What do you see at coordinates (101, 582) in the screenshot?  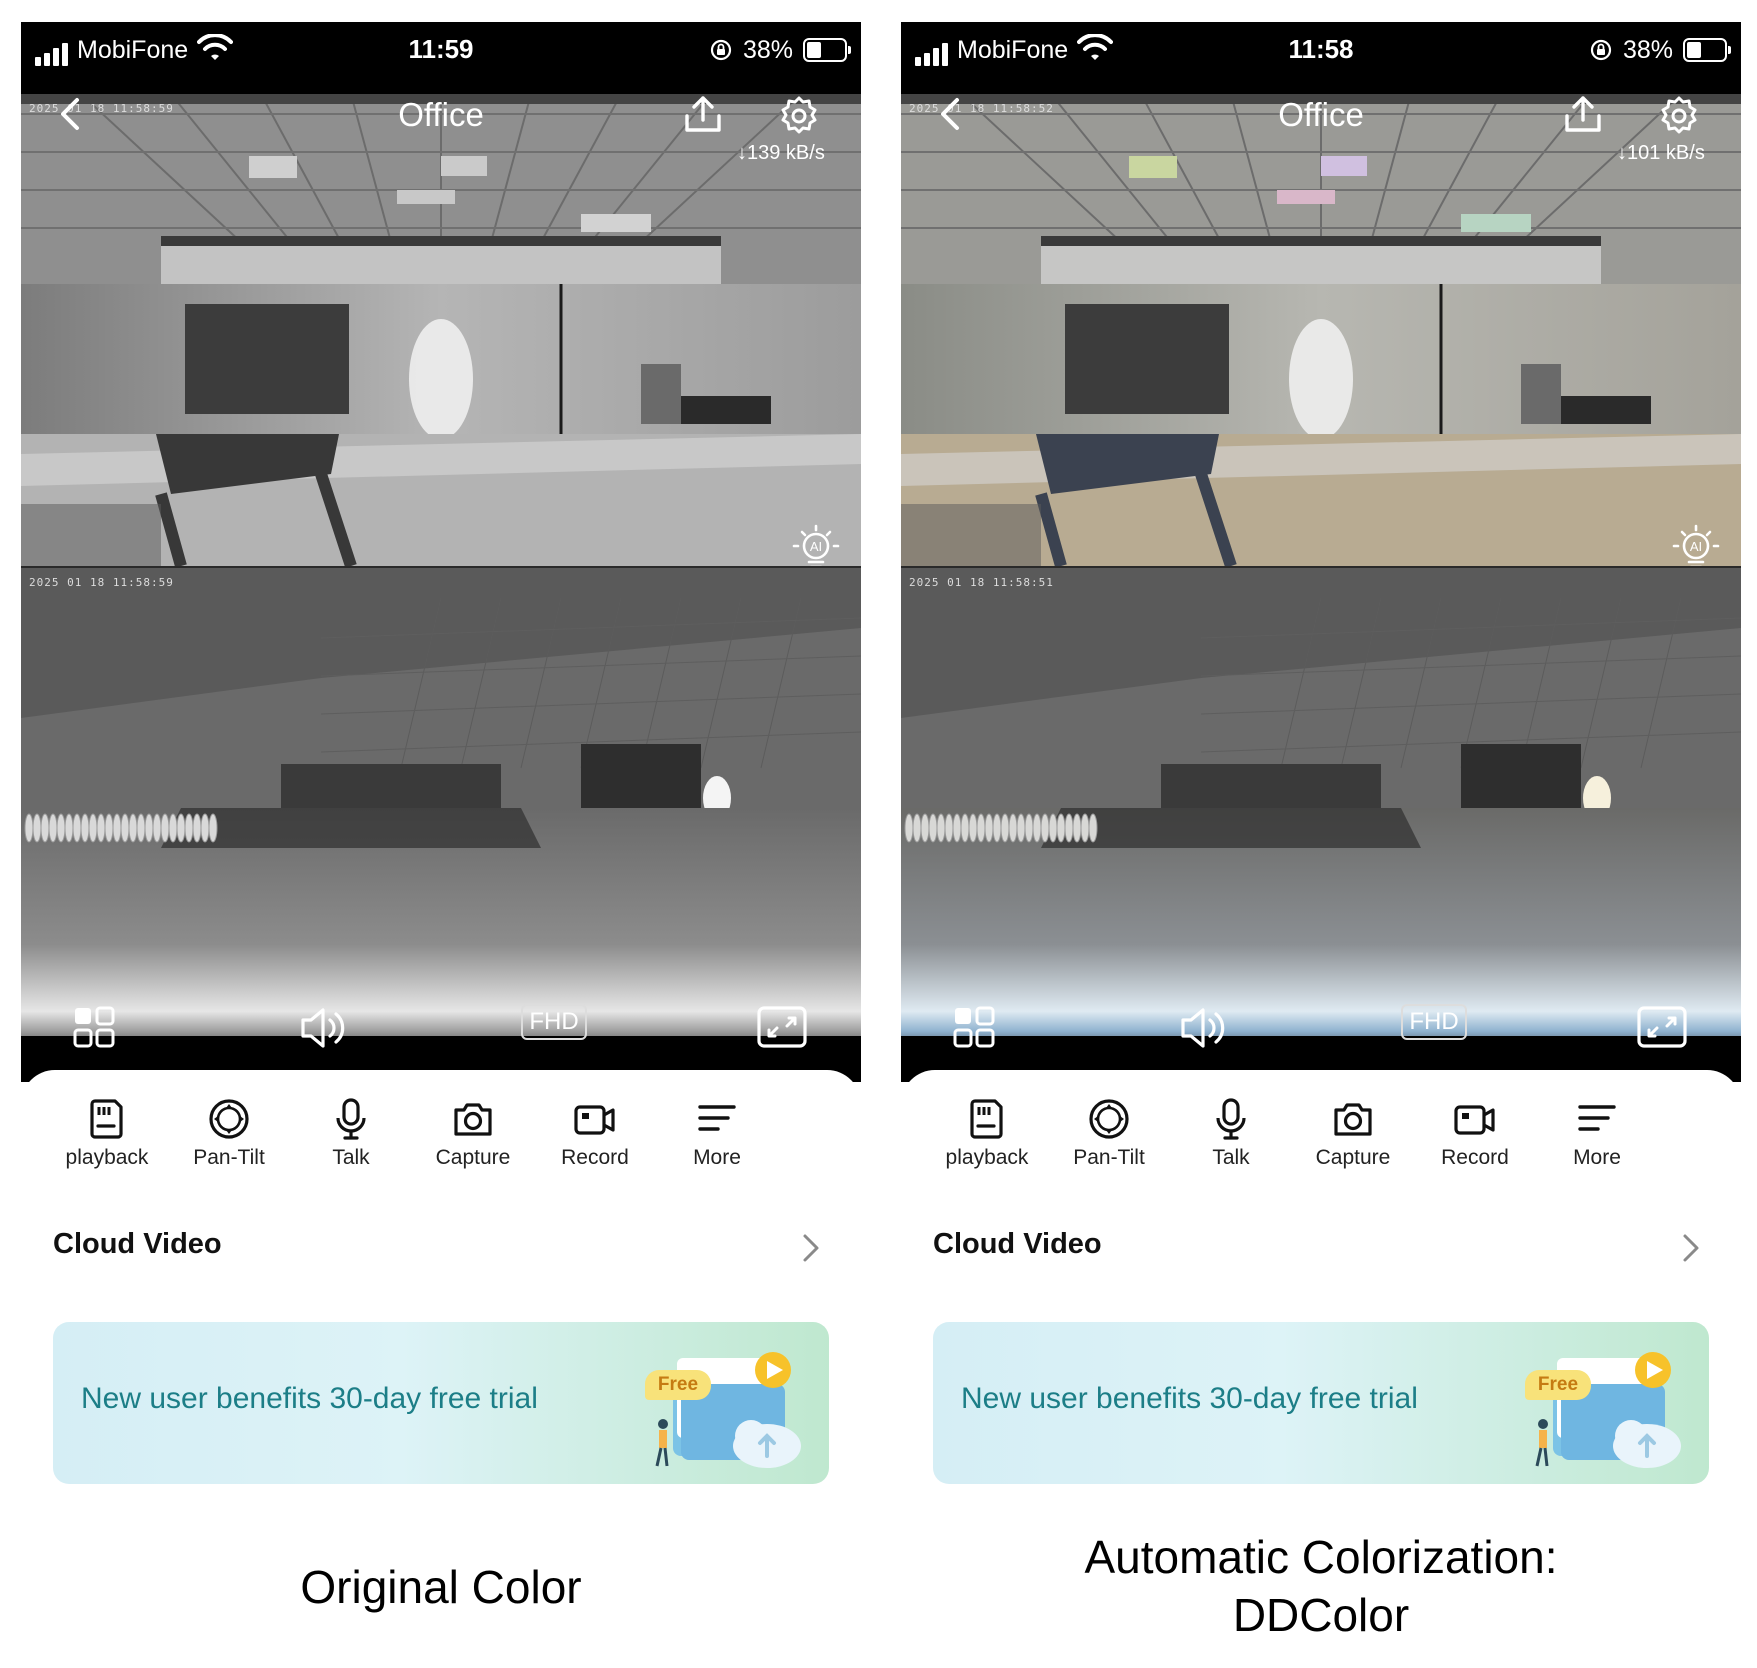 I see `feed-timestamp: 2025 01 18 11:58:59` at bounding box center [101, 582].